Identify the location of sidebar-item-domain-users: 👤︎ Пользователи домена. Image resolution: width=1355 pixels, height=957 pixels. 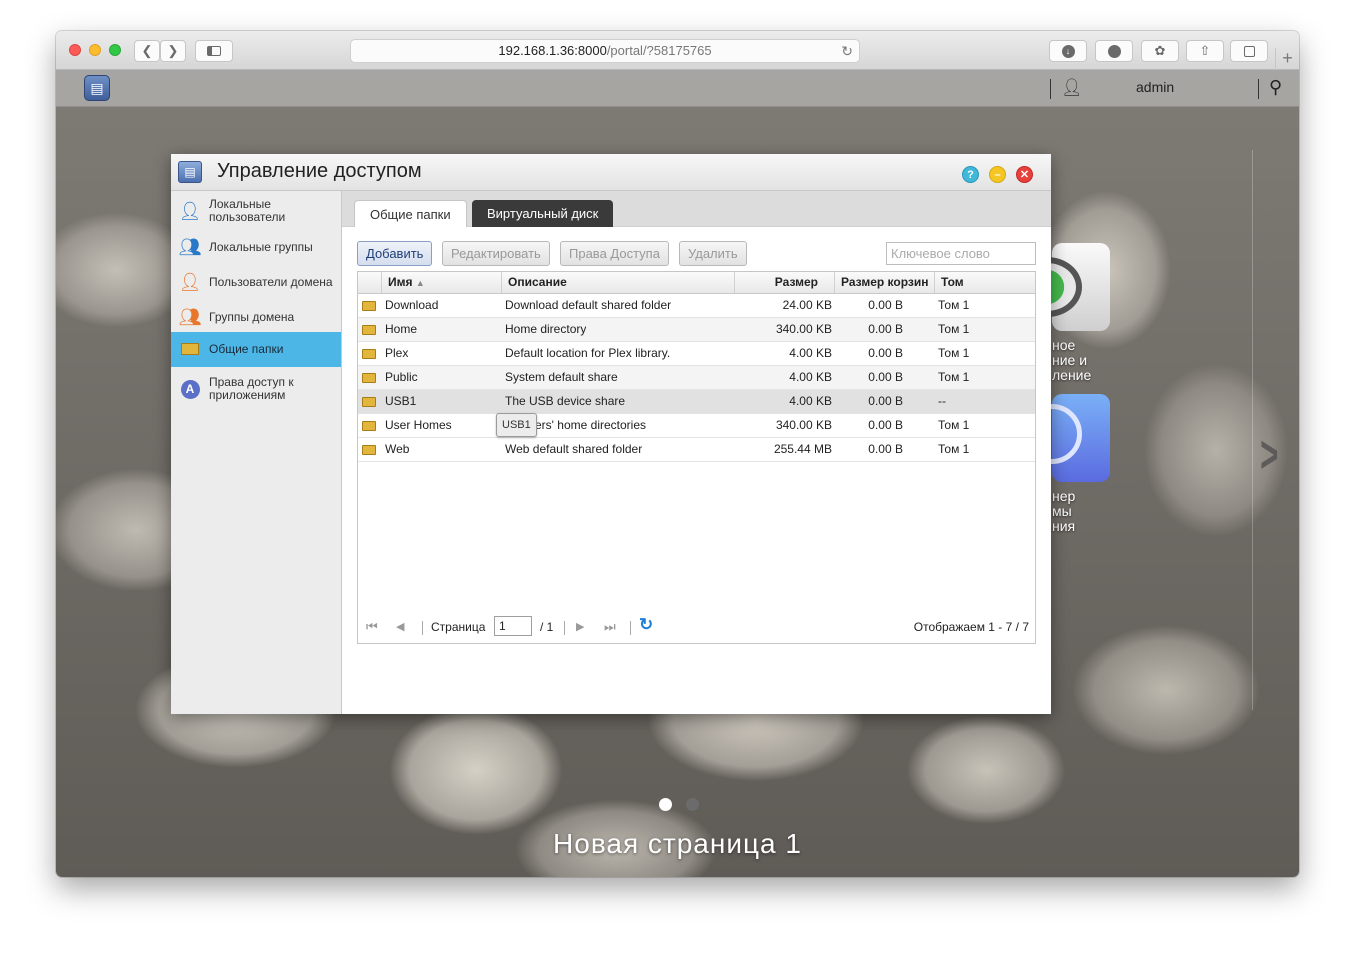
(256, 282).